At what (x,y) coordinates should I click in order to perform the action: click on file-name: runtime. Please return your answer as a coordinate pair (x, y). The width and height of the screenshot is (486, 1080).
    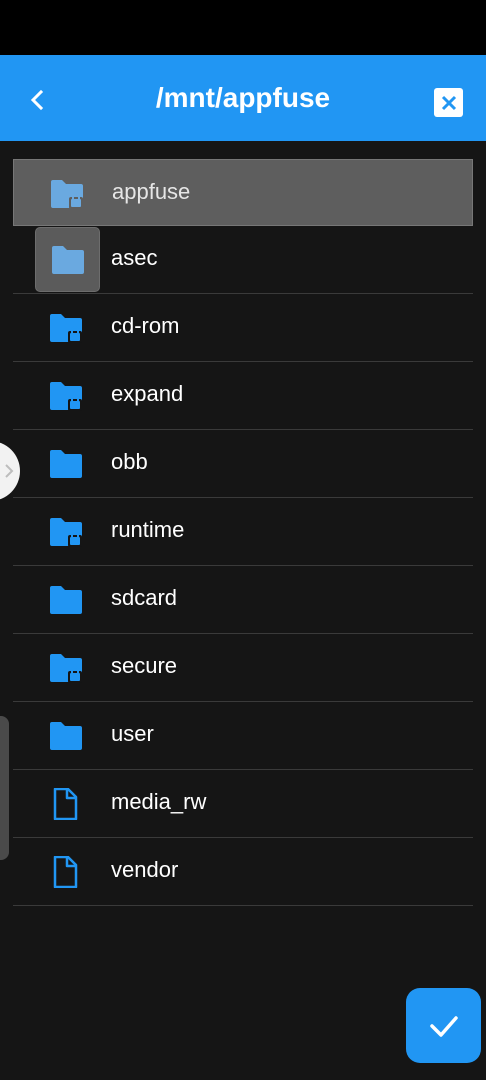
    Looking at the image, I should click on (148, 529).